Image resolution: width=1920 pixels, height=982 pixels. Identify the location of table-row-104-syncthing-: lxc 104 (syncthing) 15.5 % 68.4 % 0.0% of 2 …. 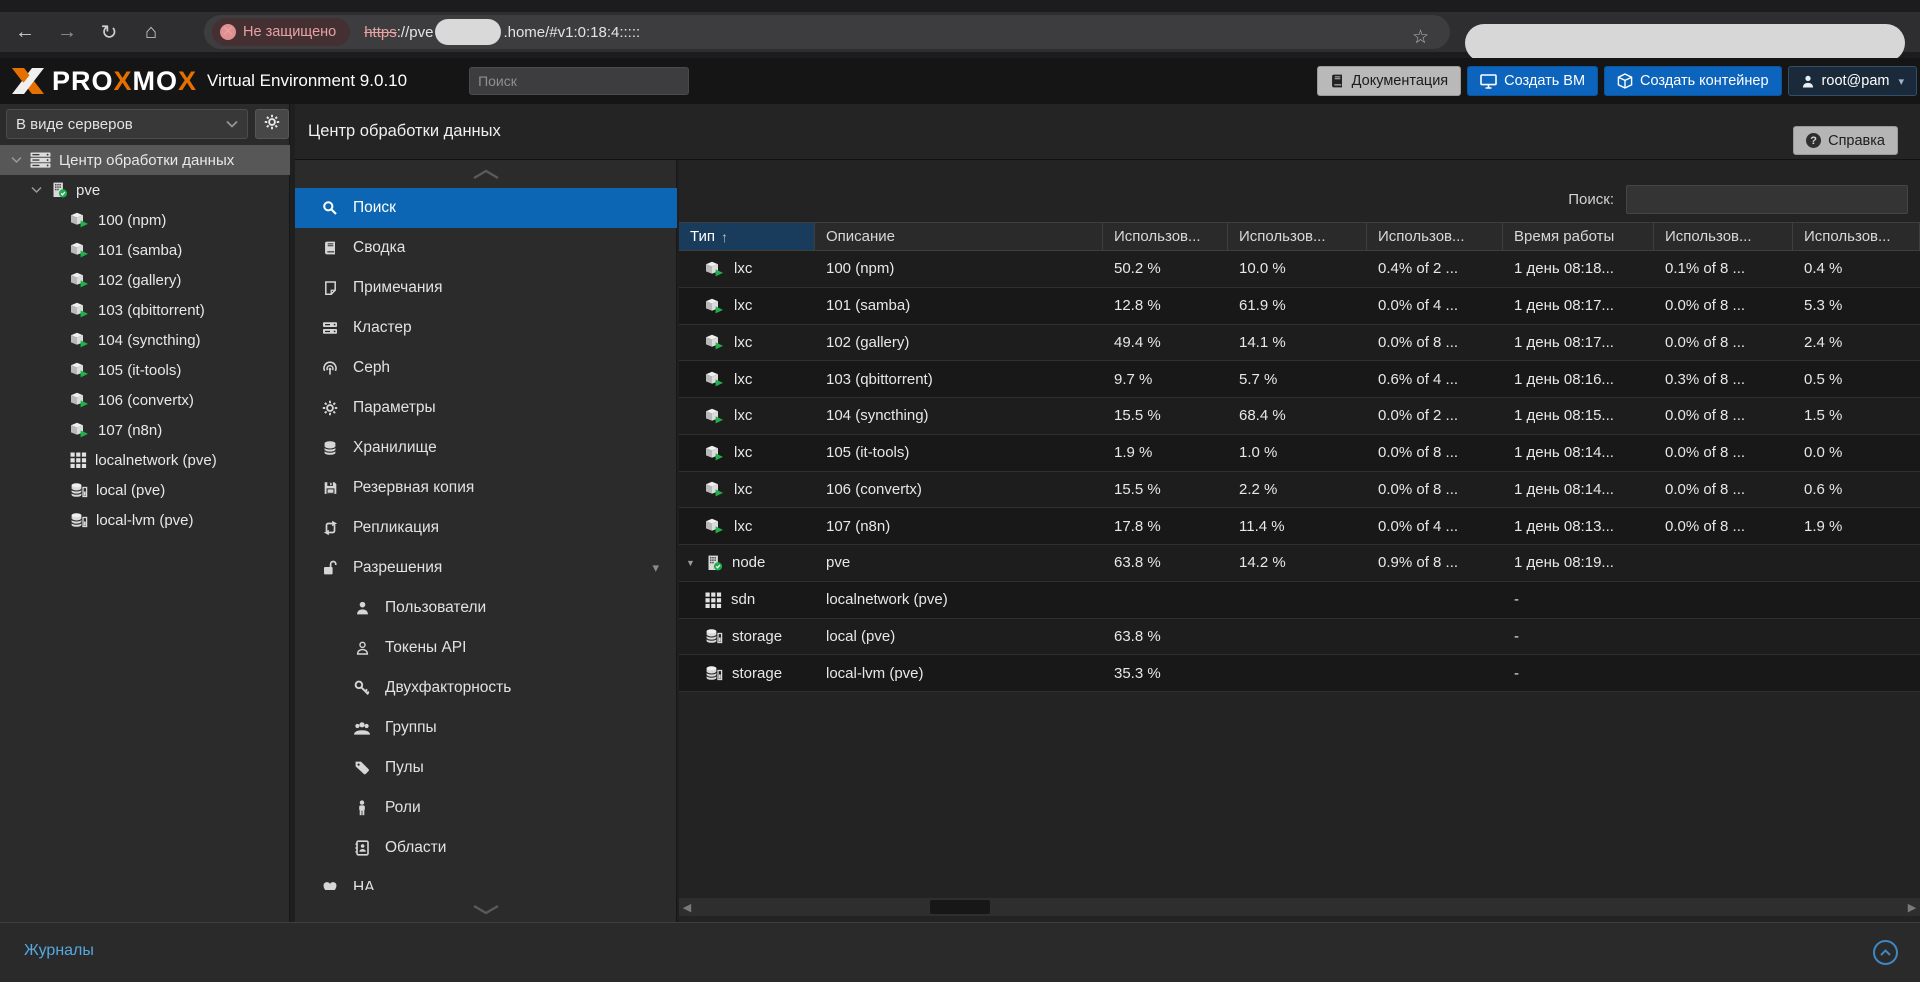
(1299, 416).